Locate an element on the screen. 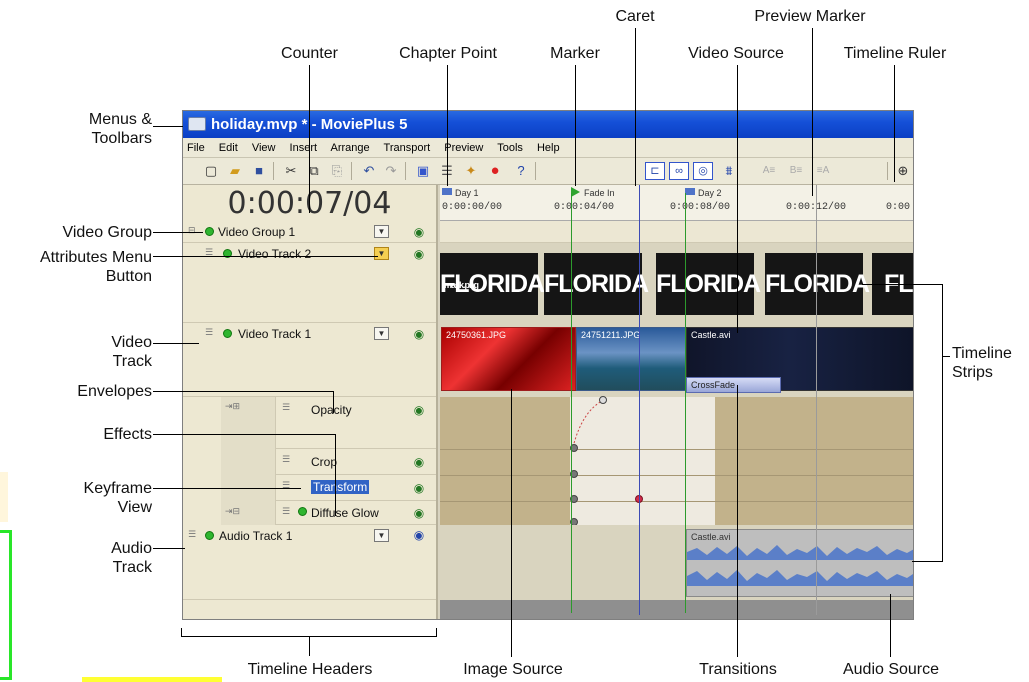 The width and height of the screenshot is (1029, 682). menu-view: View is located at coordinates (264, 148).